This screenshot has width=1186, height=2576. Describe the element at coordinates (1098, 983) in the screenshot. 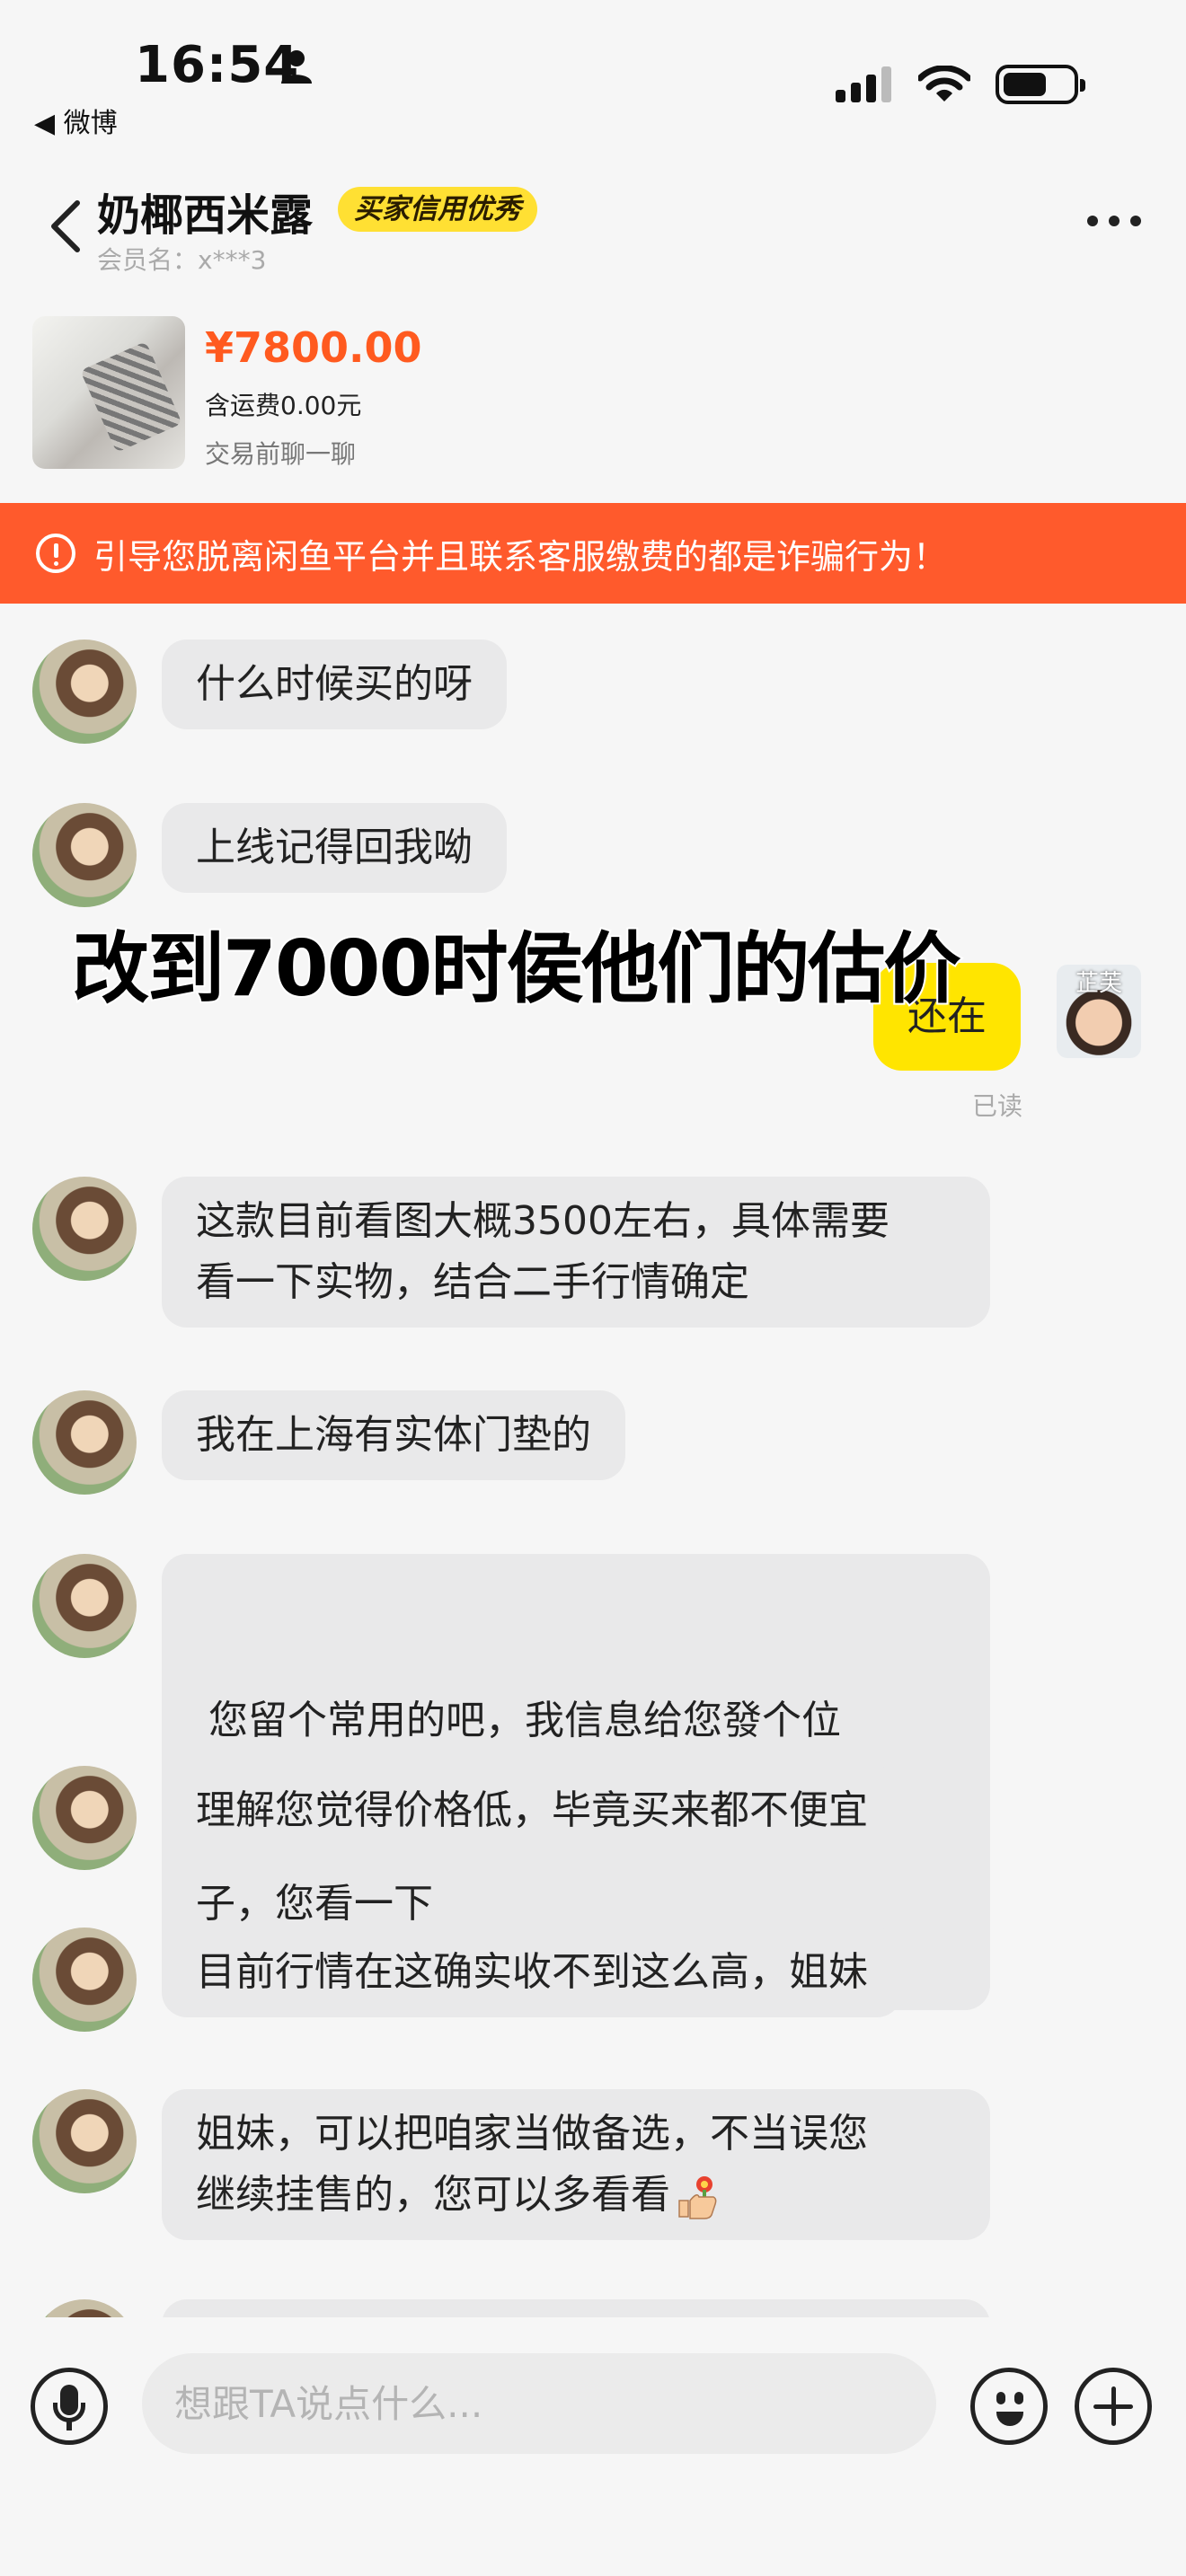

I see `my-avatar-label: 芷芙` at that location.